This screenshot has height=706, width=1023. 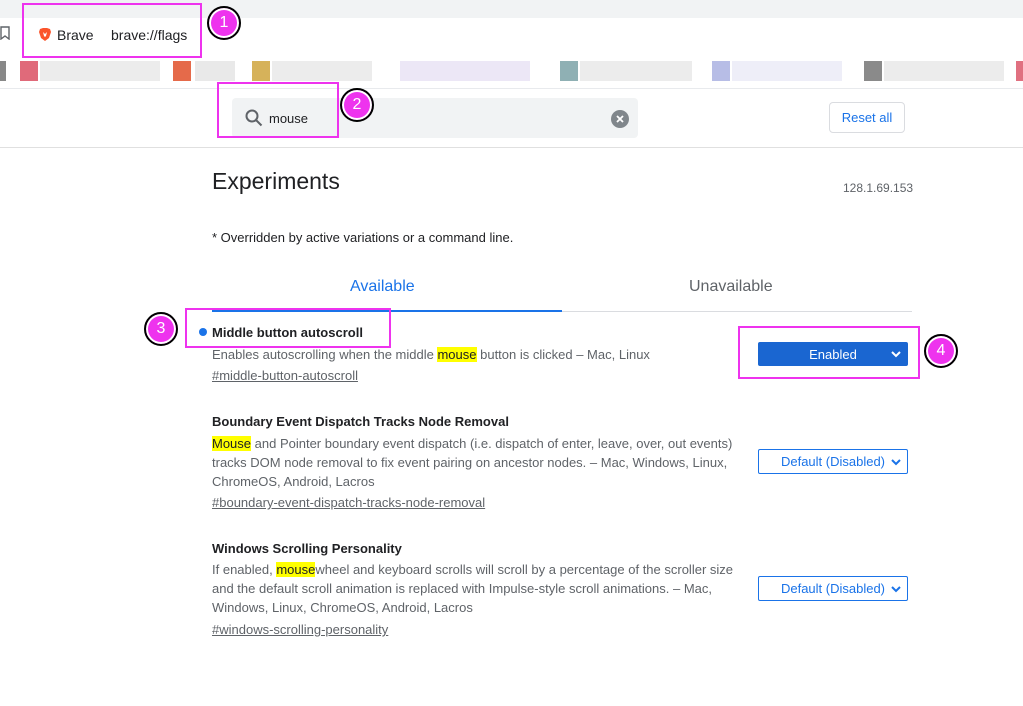 I want to click on desc-text: Enables autoscrolling when the middle, so click(x=325, y=354).